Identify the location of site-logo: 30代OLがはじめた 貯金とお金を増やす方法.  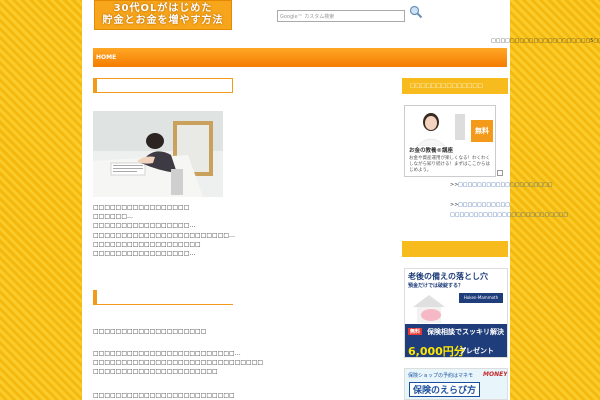
(163, 15).